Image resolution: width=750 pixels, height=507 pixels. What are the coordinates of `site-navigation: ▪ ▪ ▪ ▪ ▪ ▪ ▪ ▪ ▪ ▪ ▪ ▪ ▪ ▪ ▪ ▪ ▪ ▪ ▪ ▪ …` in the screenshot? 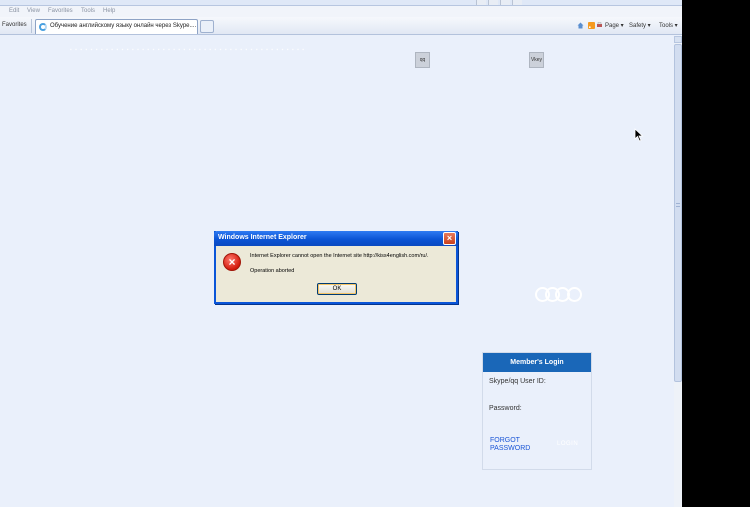 It's located at (187, 50).